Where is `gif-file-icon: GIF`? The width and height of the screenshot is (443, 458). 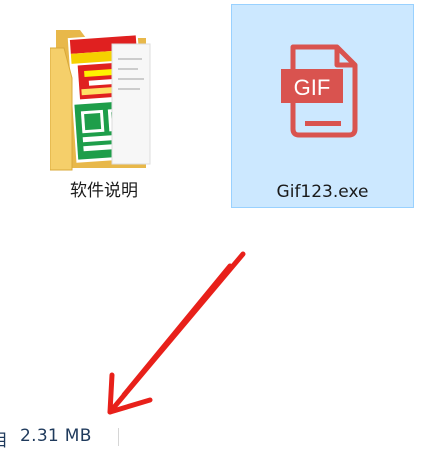 gif-file-icon: GIF is located at coordinates (323, 91).